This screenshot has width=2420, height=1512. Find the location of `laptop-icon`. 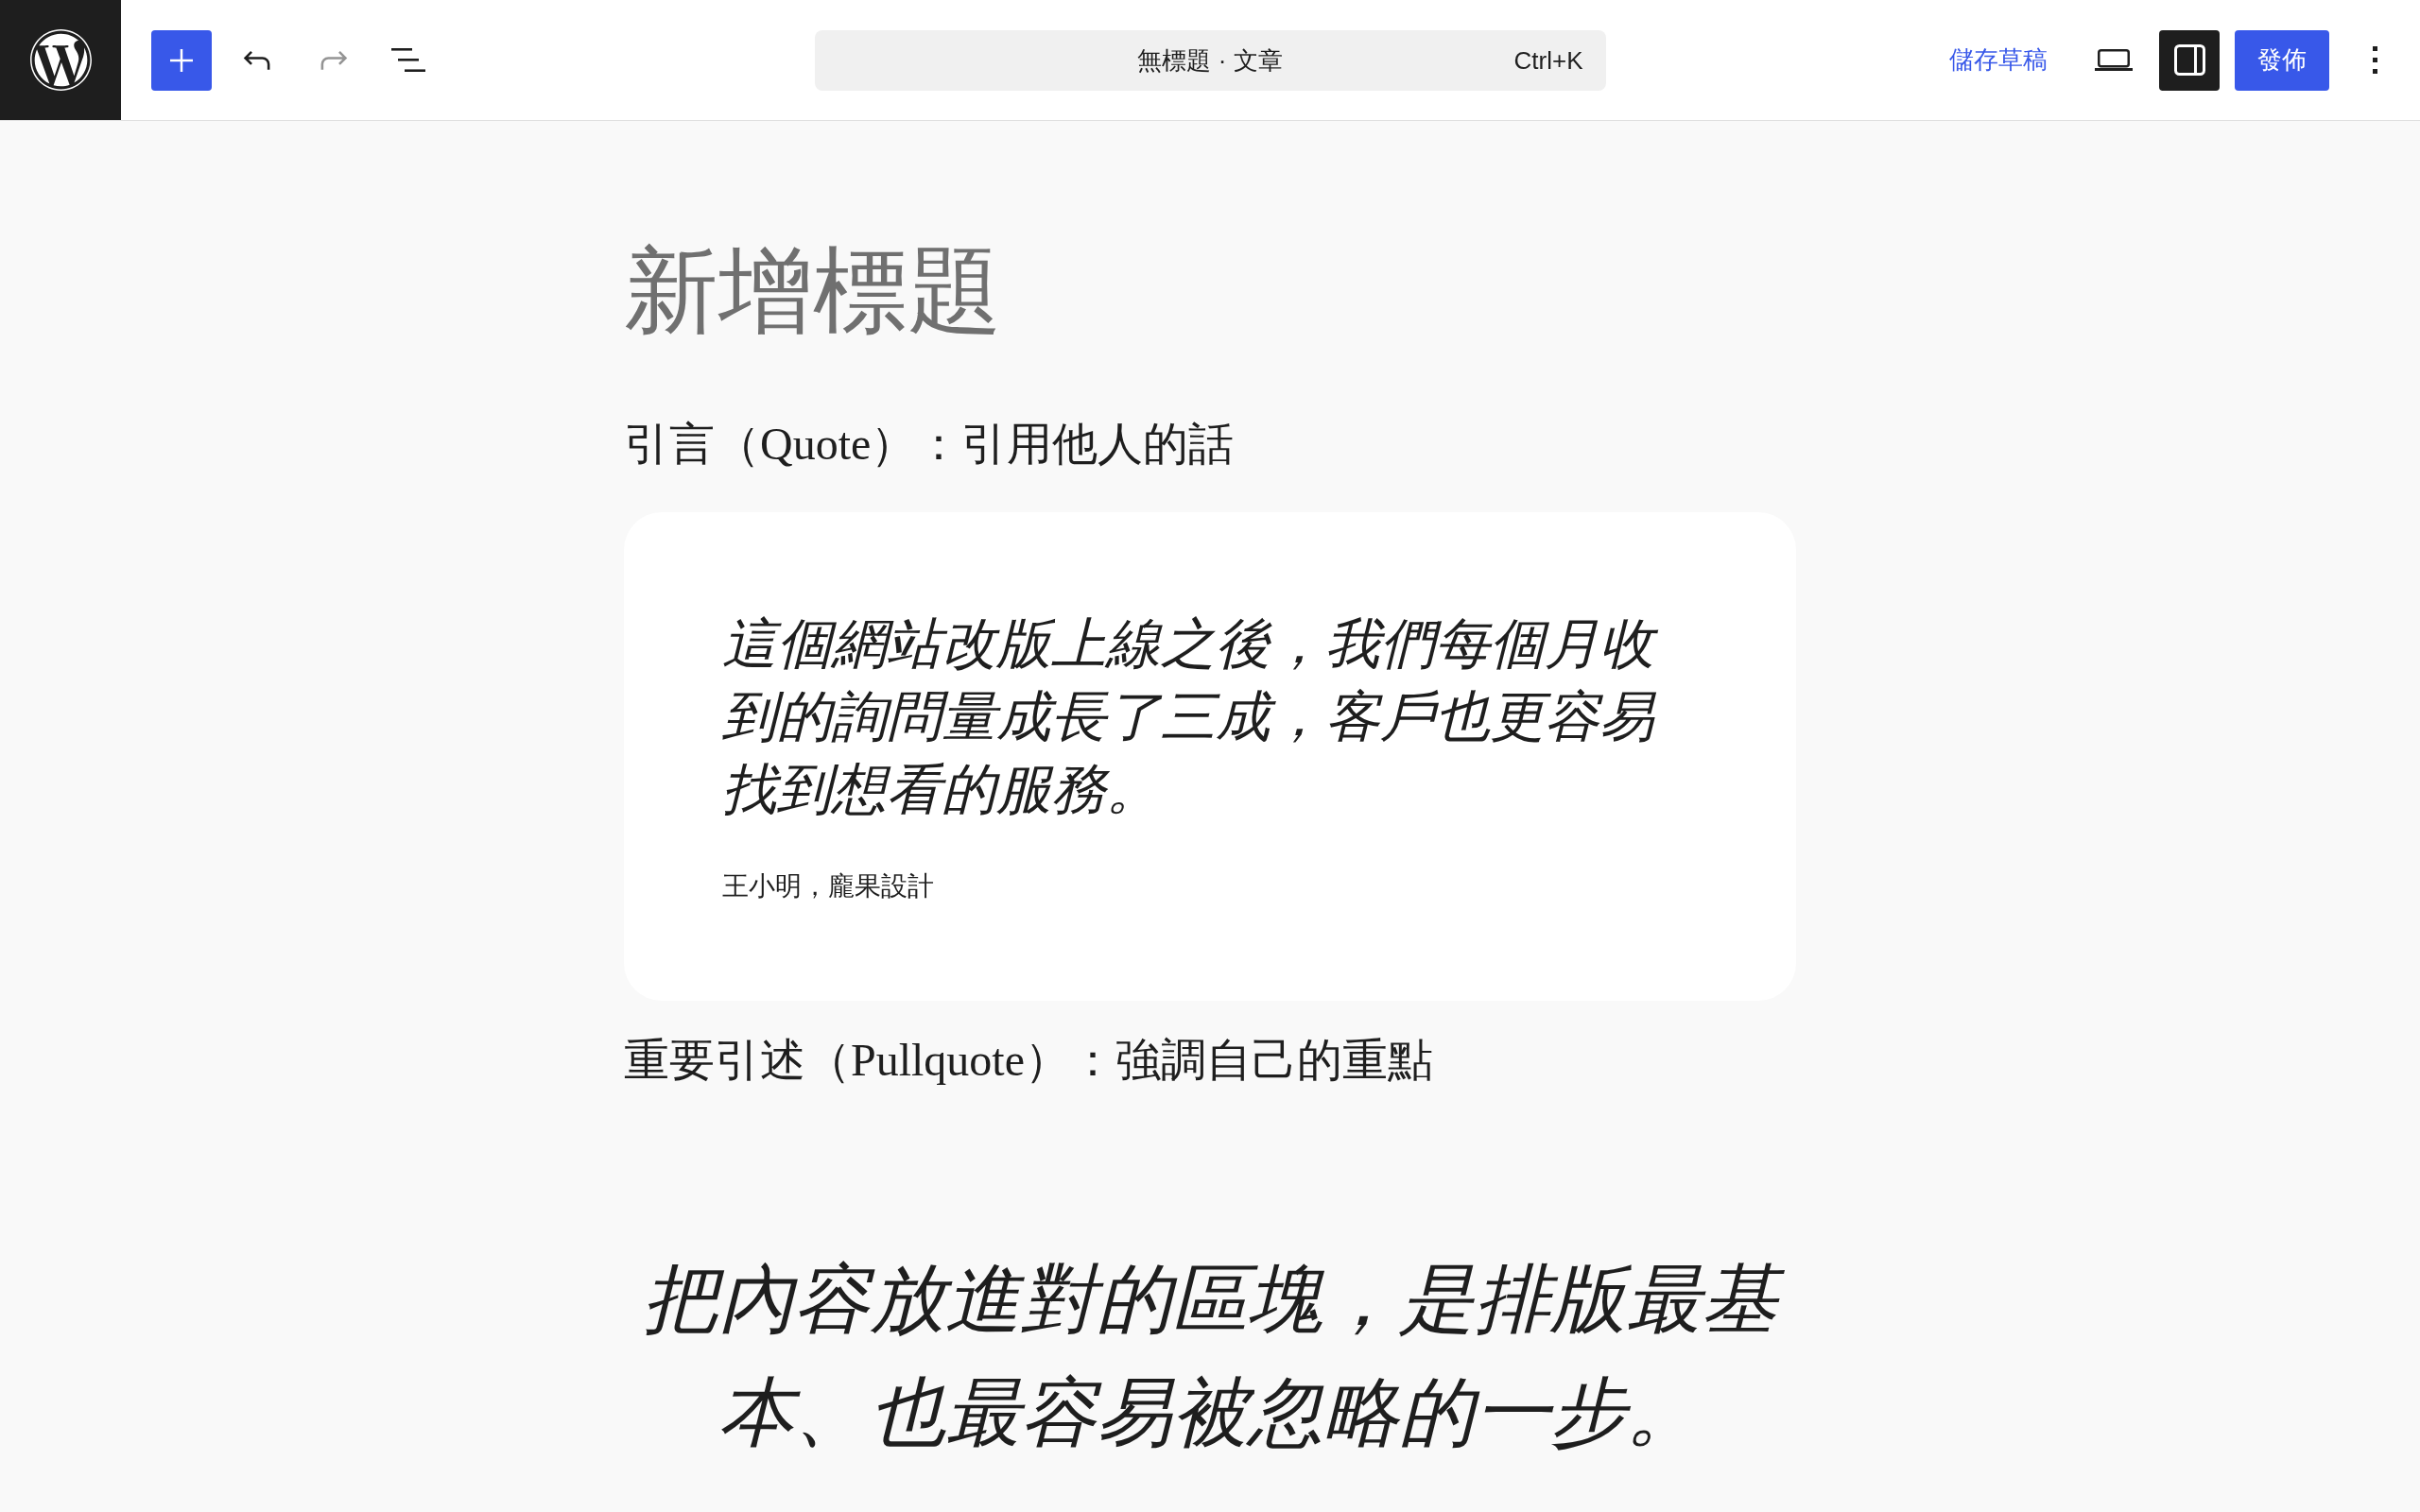

laptop-icon is located at coordinates (2114, 60).